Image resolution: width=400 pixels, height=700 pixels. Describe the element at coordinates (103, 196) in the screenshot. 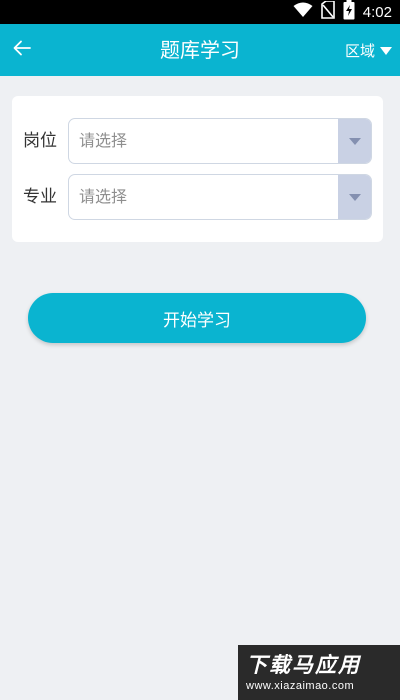

I see `major-select-placeholder: 请选择` at that location.